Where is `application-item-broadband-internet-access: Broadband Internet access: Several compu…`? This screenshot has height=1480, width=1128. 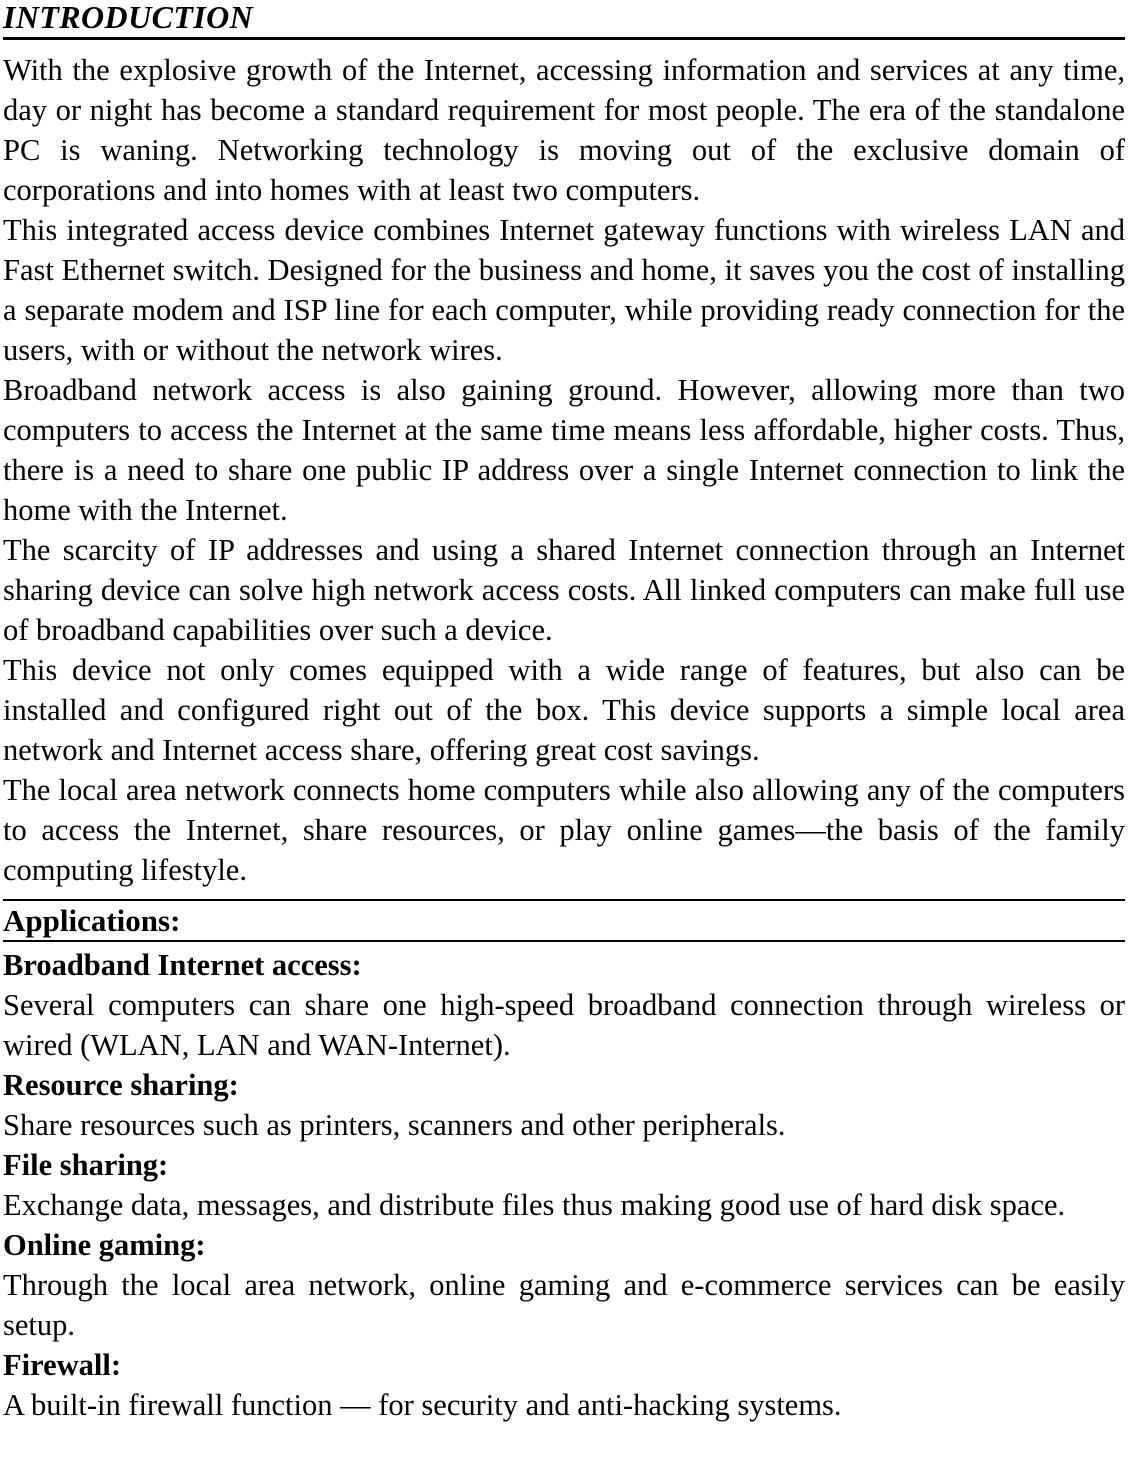
application-item-broadband-internet-access: Broadband Internet access: Several compu… is located at coordinates (564, 1005).